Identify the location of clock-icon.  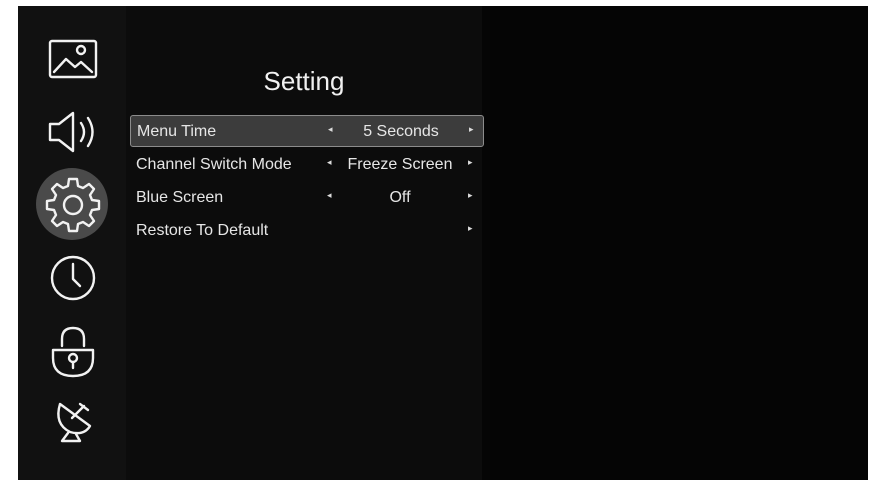
(73, 278).